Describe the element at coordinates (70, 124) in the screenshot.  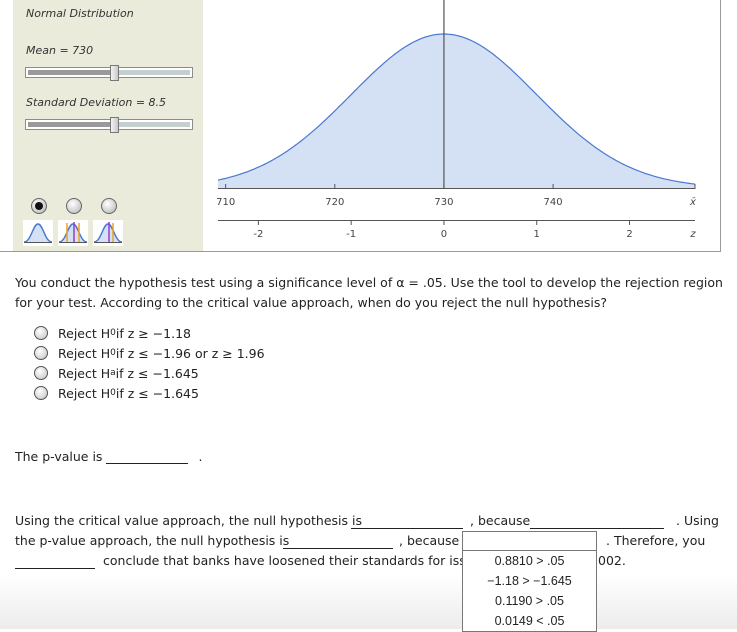
I see `sd-slider-track-filled` at that location.